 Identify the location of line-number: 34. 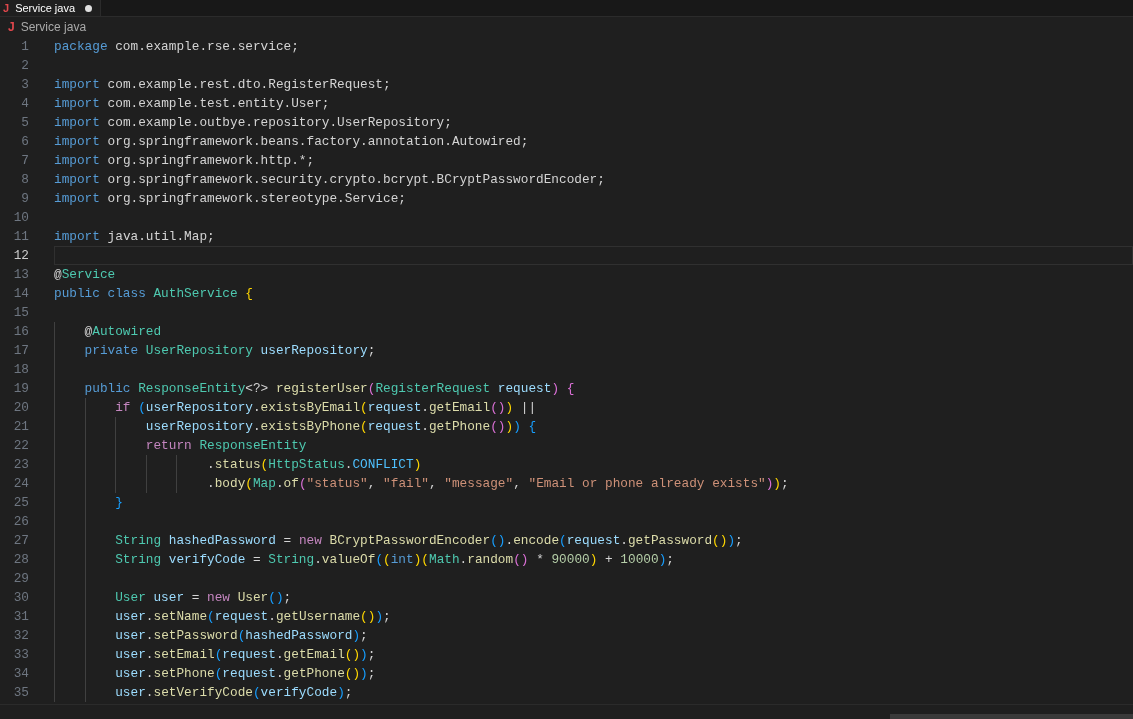
(20, 674).